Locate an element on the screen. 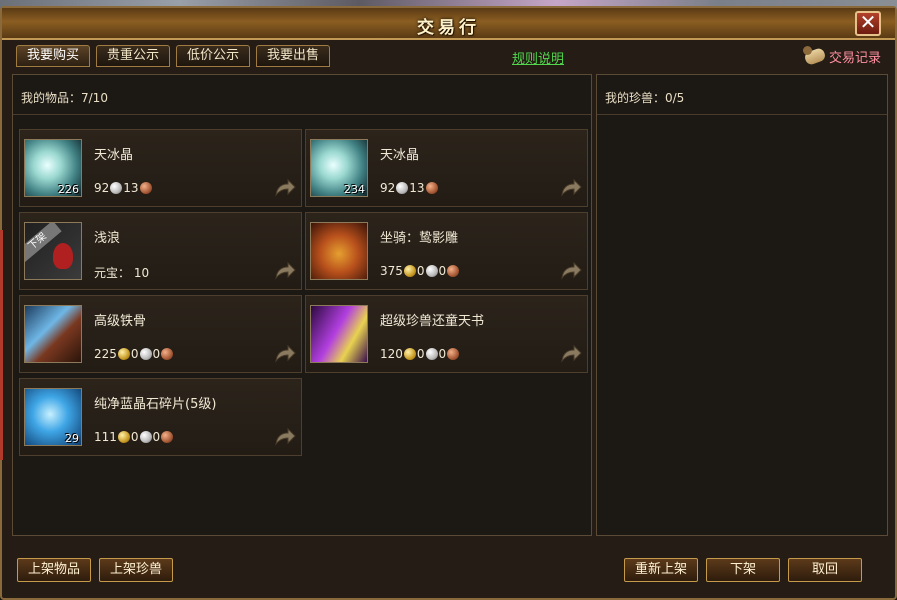  close-button: ✕ is located at coordinates (868, 23).